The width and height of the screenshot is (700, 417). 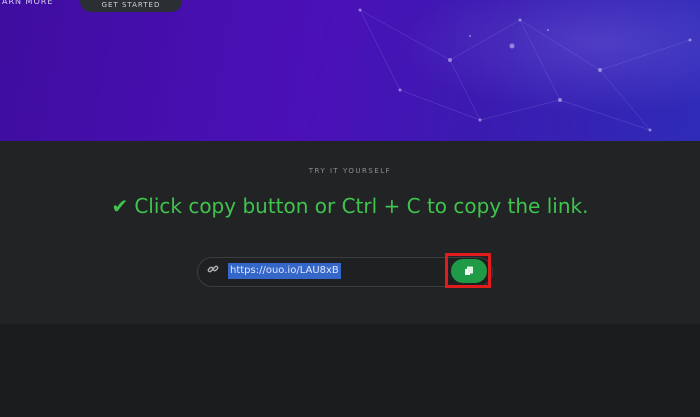 I want to click on link-icon, so click(x=213, y=271).